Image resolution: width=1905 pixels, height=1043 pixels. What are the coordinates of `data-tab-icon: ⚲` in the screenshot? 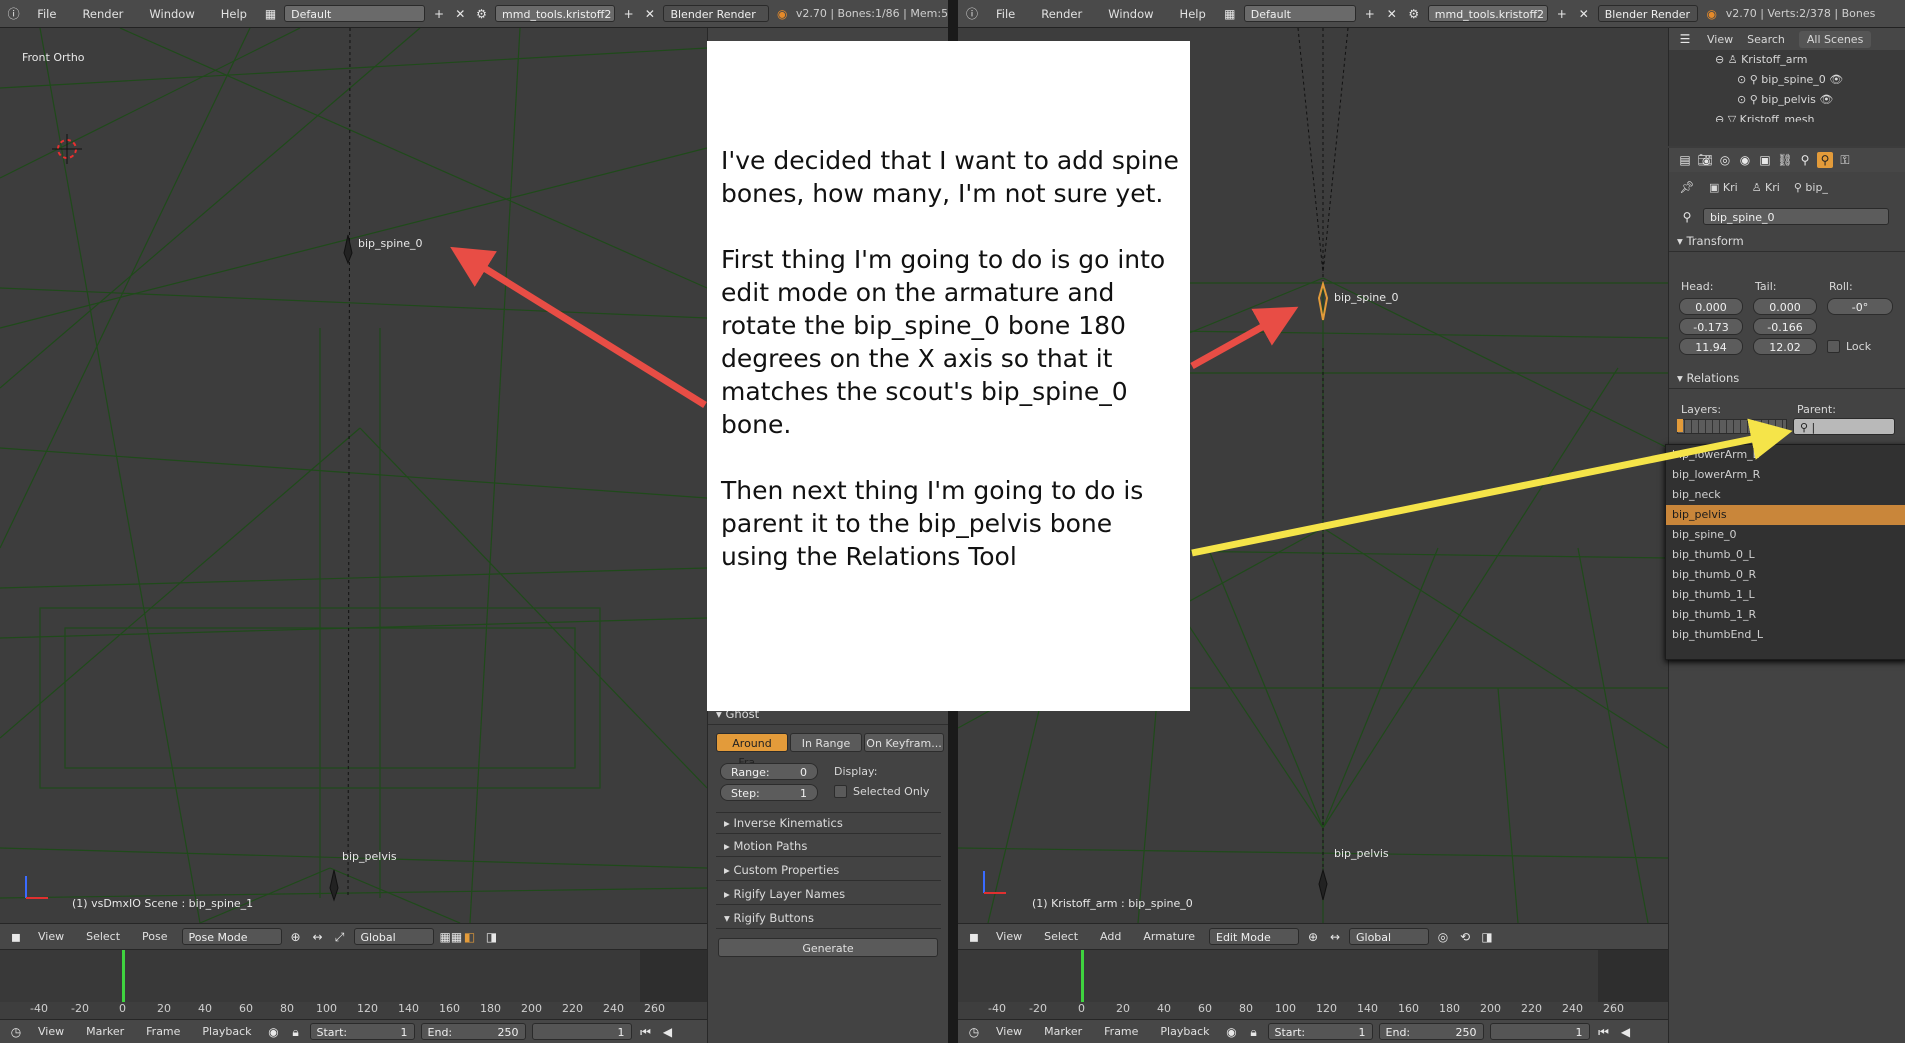 It's located at (1805, 160).